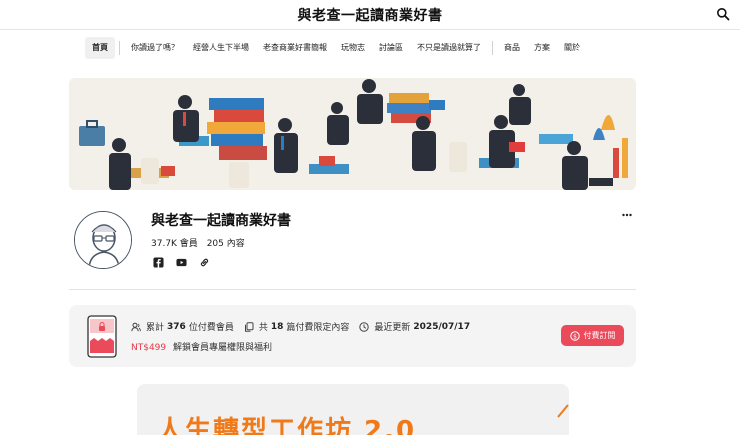 The height and width of the screenshot is (435, 740). What do you see at coordinates (221, 221) in the screenshot?
I see `creator-name: 與老查一起讀商業好書` at bounding box center [221, 221].